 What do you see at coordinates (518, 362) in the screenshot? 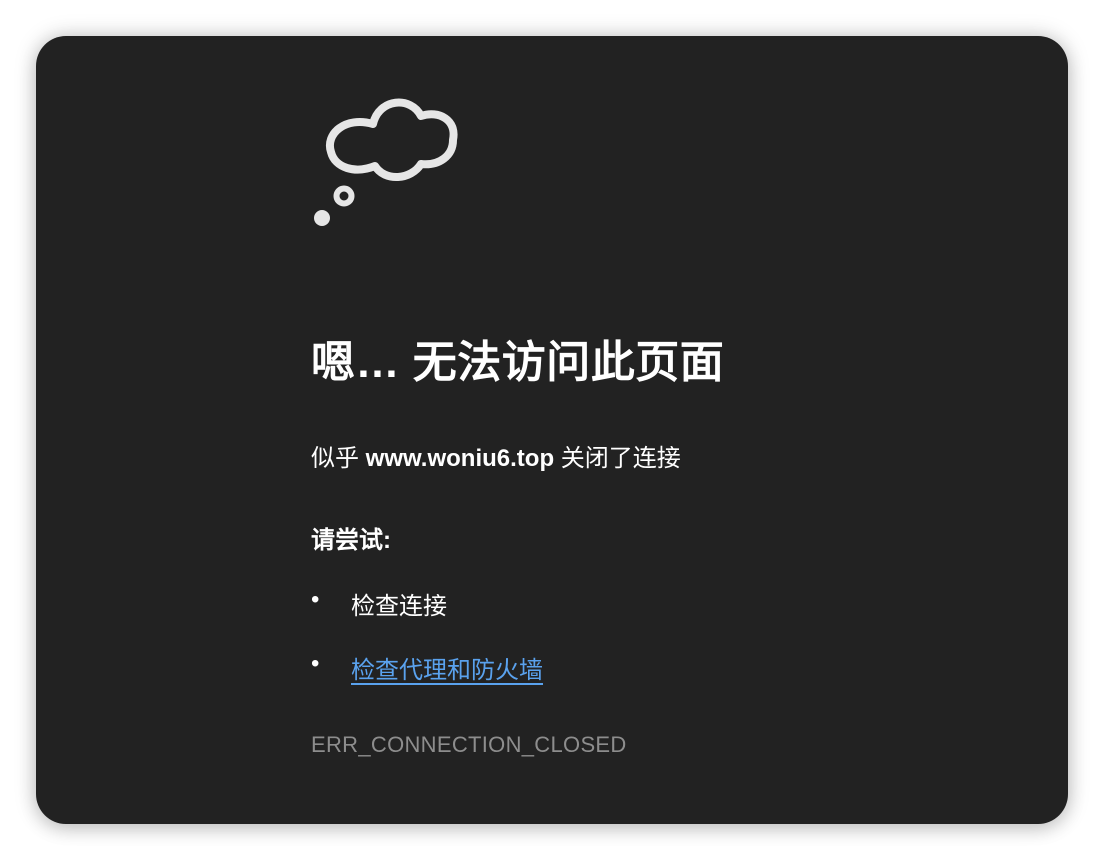
I see `page-title: 嗯… 无法访问此页面` at bounding box center [518, 362].